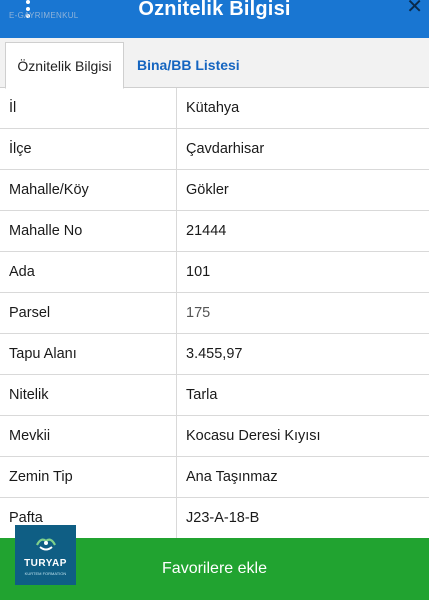 The width and height of the screenshot is (429, 600). I want to click on logo-tagline: KURTEM FORMATION, so click(45, 573).